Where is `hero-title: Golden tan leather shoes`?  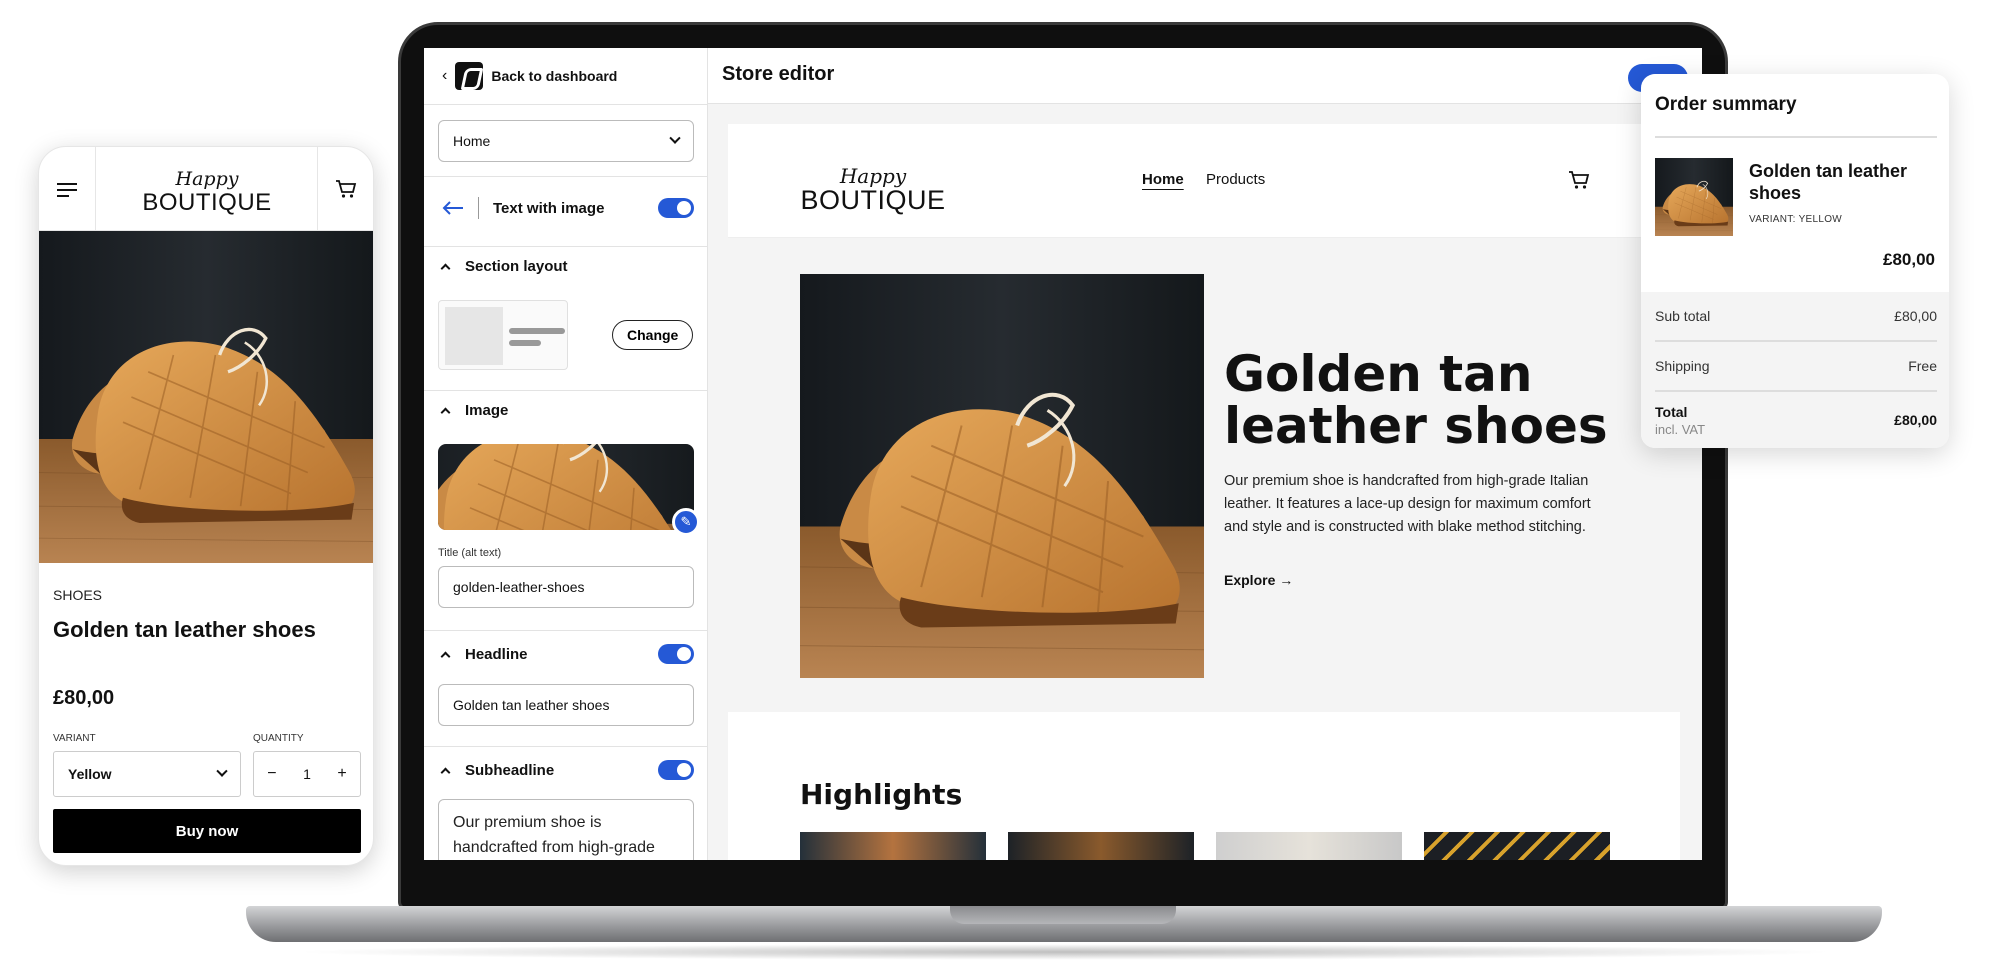
hero-title: Golden tan leather shoes is located at coordinates (1416, 400).